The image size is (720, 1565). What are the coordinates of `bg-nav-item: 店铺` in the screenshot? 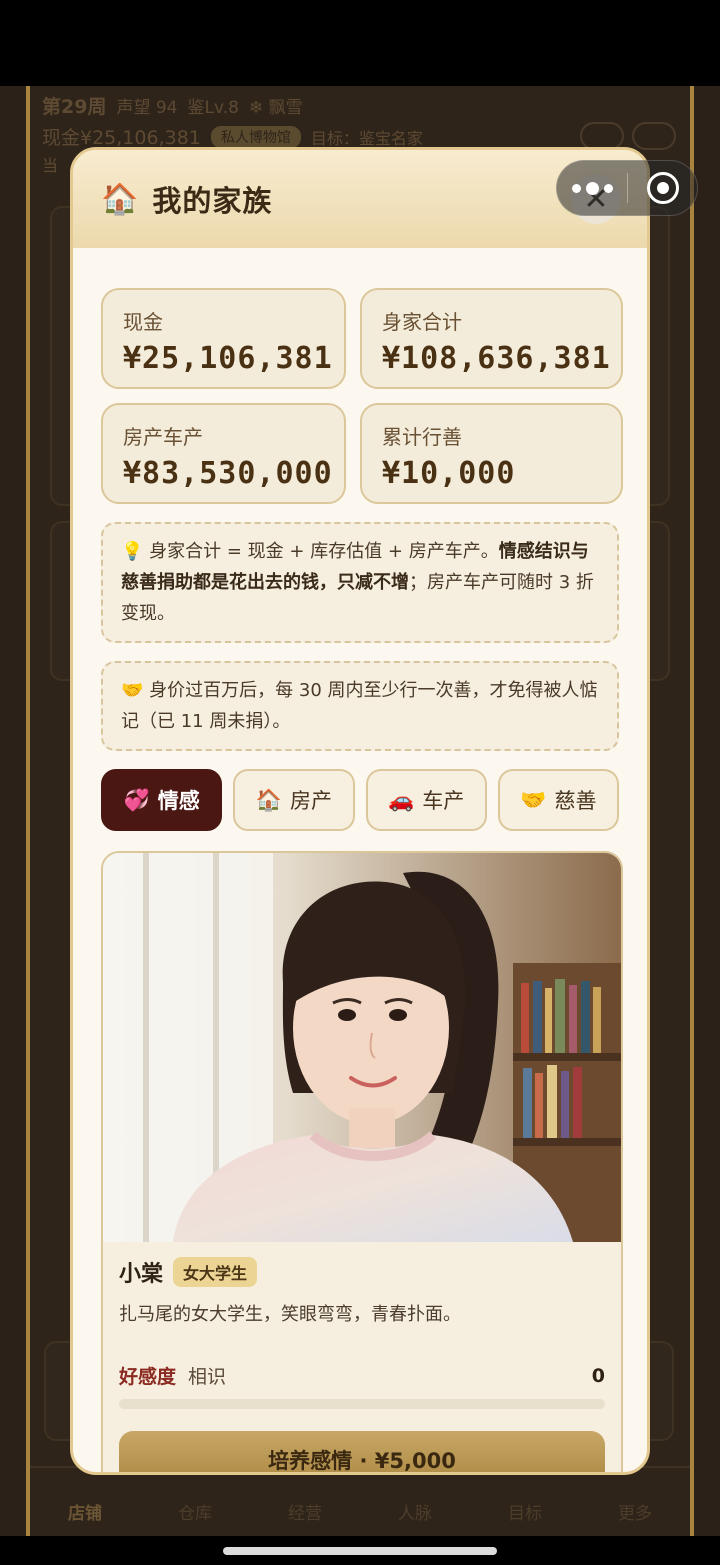 It's located at (85, 1514).